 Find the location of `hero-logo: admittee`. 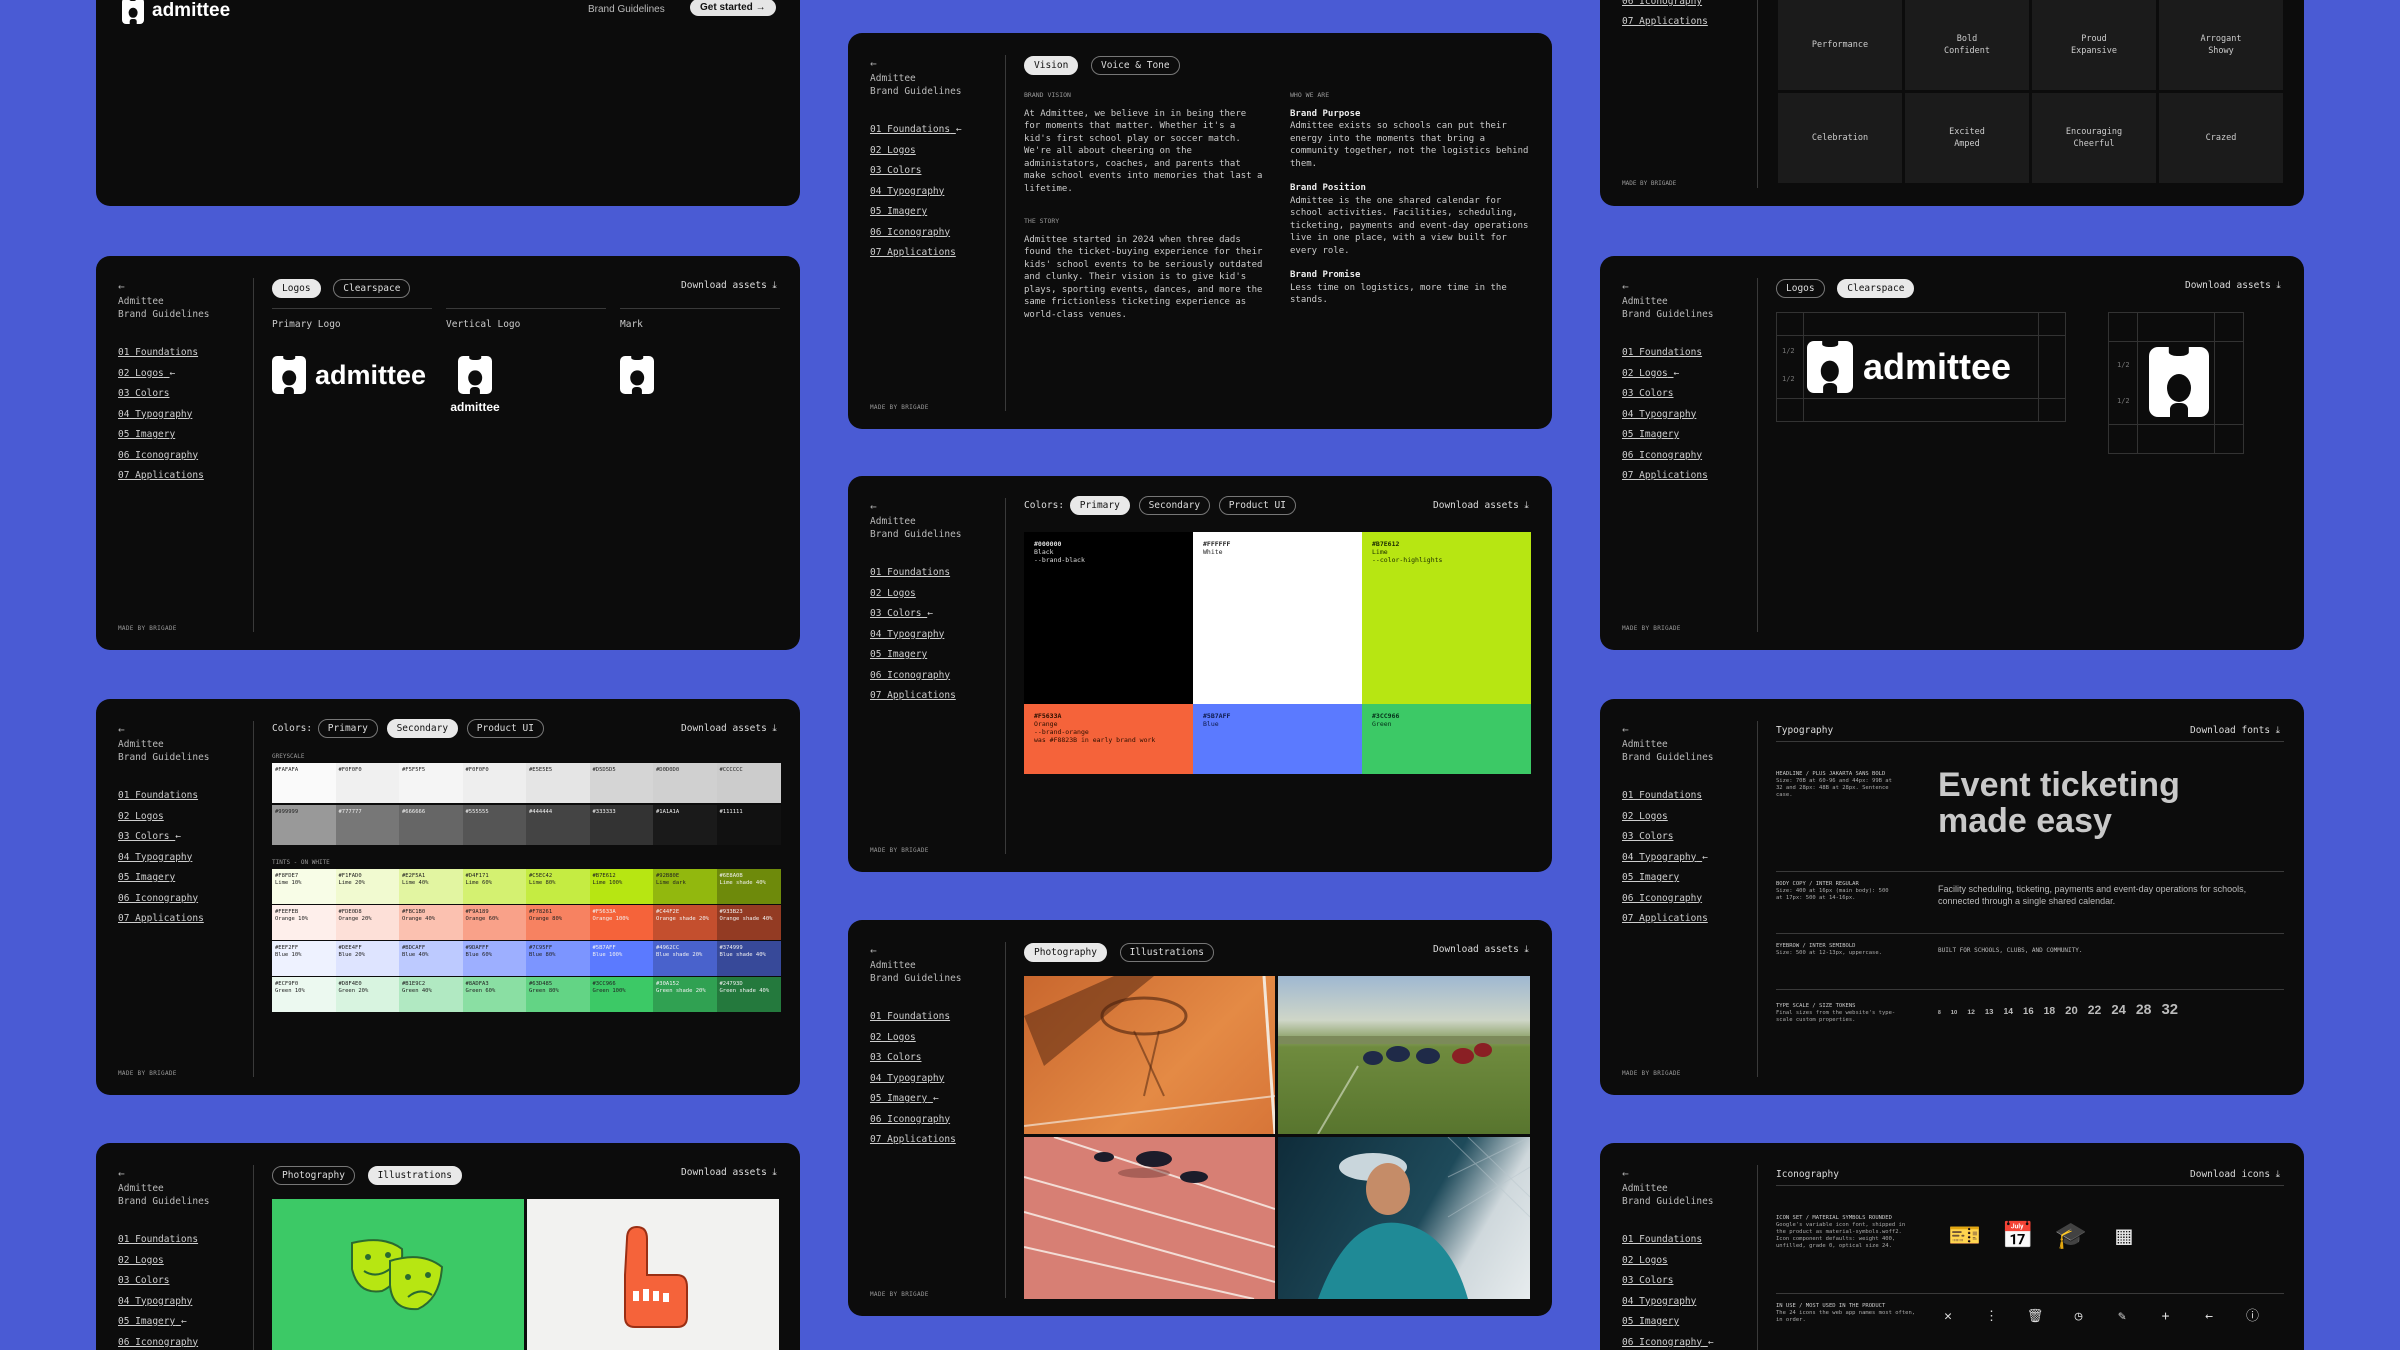

hero-logo: admittee is located at coordinates (176, 12).